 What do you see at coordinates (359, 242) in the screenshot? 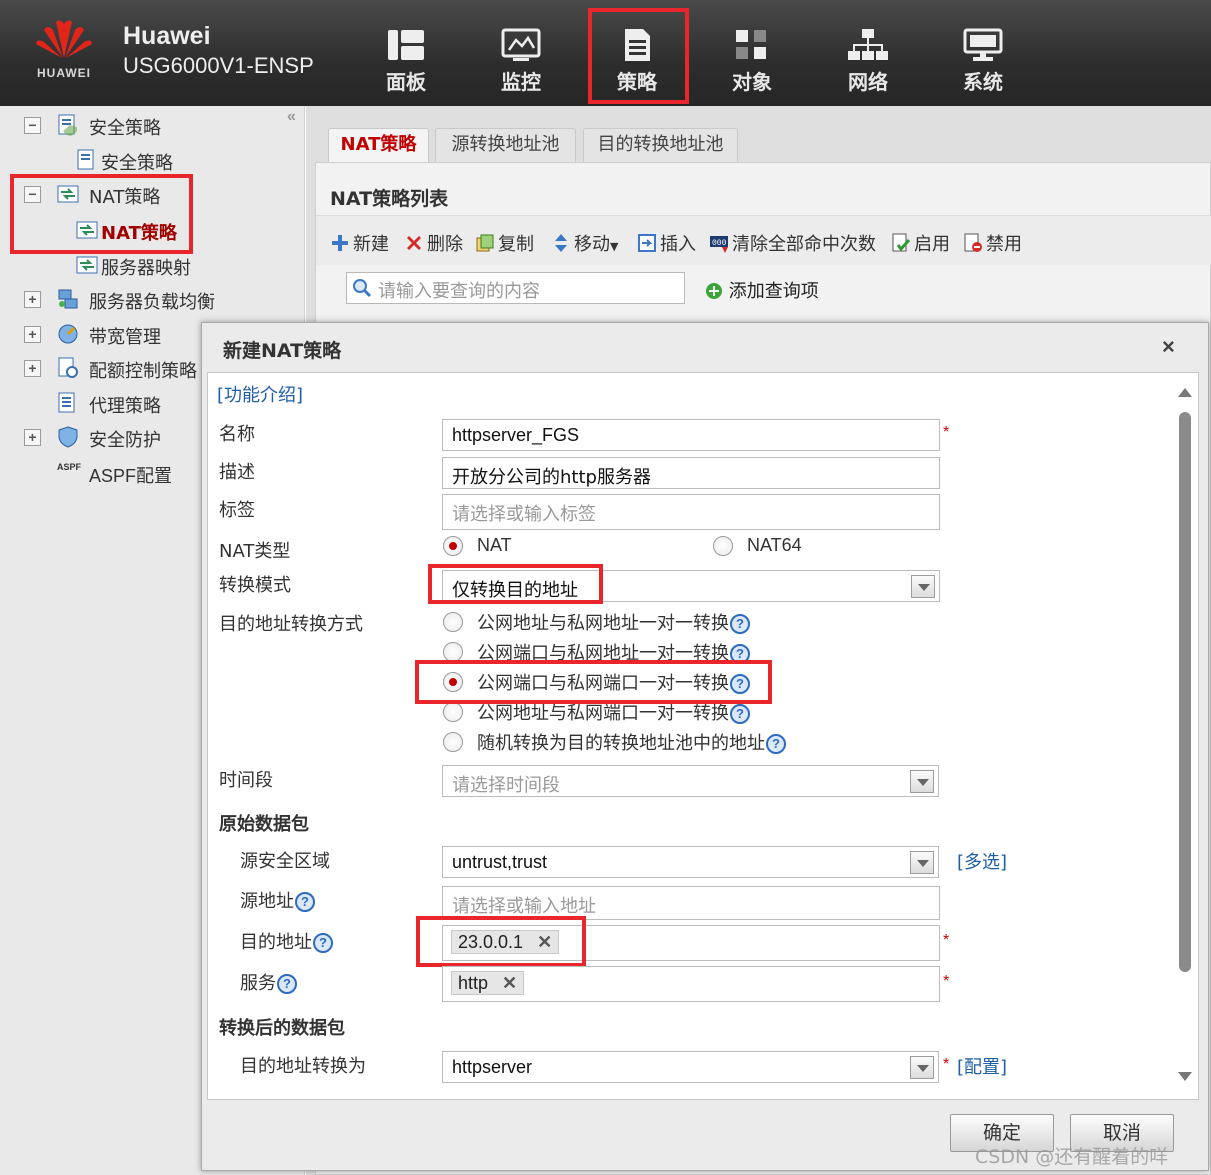
I see `new-button: 新建` at bounding box center [359, 242].